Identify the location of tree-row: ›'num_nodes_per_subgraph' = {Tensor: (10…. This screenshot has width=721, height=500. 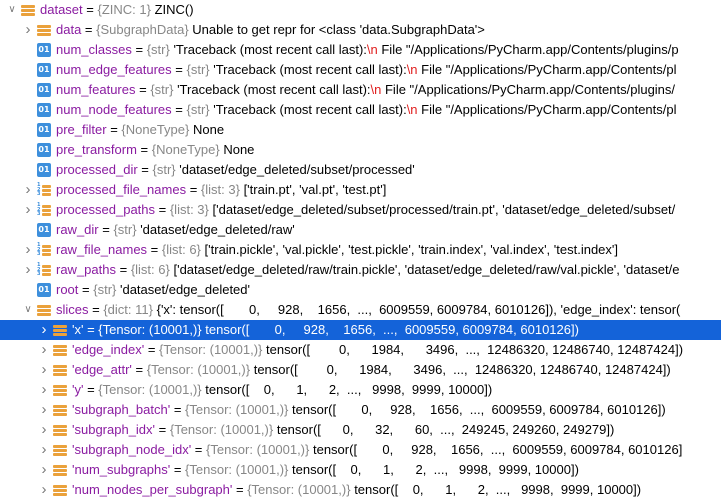
(360, 490).